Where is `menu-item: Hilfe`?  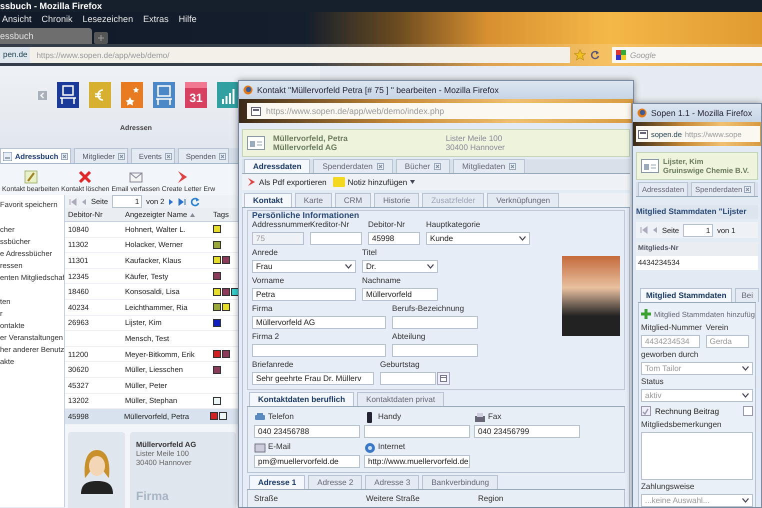
menu-item: Hilfe is located at coordinates (187, 19).